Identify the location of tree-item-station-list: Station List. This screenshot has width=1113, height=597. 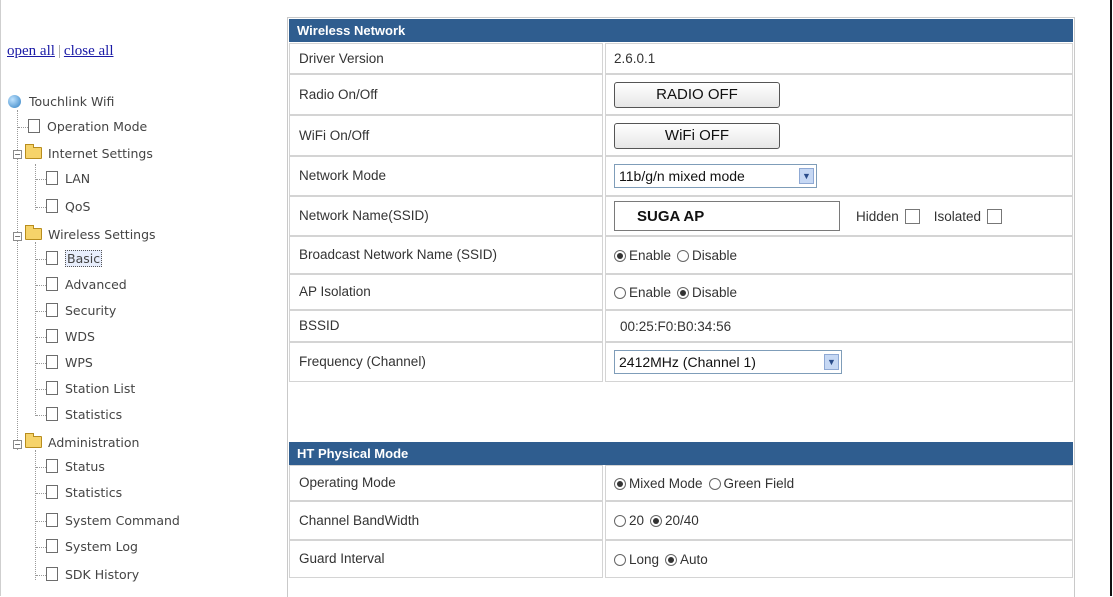
(90, 389).